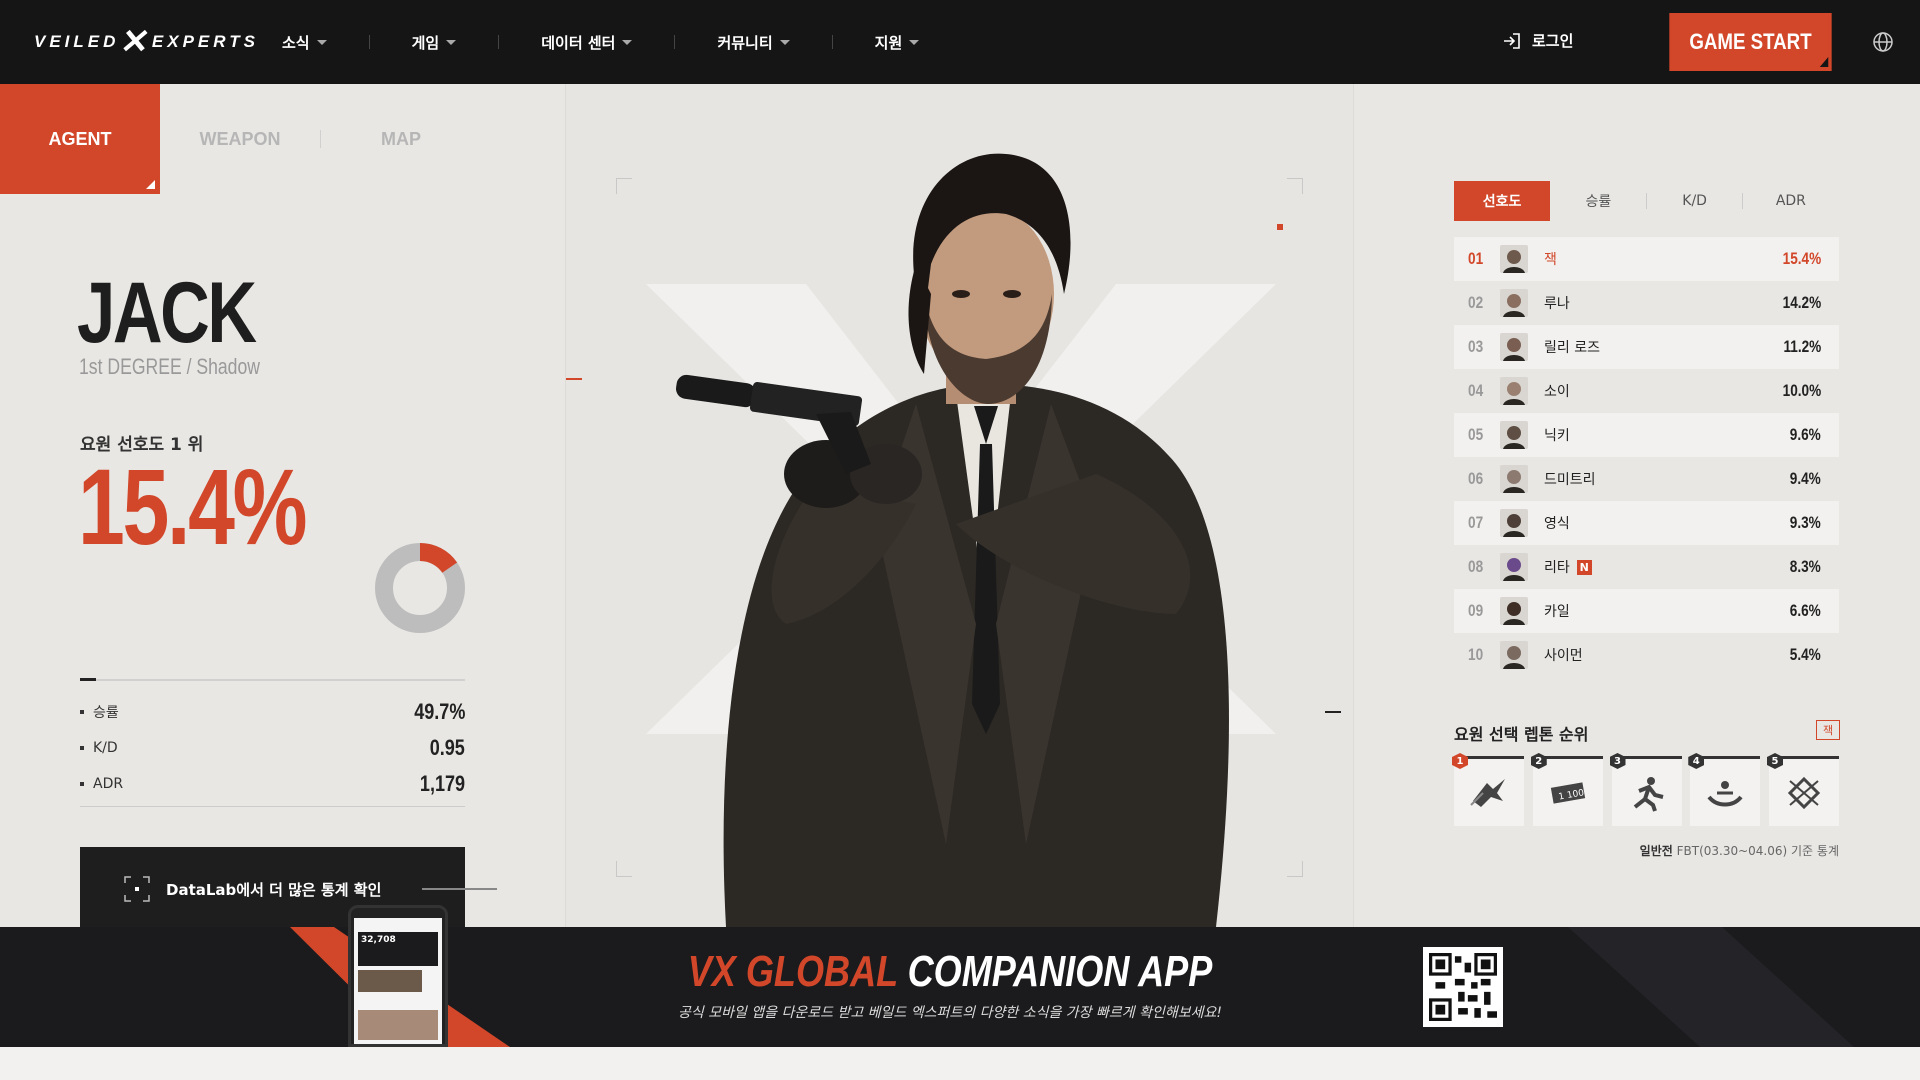  I want to click on agent-name-label: 드미트리, so click(1570, 480).